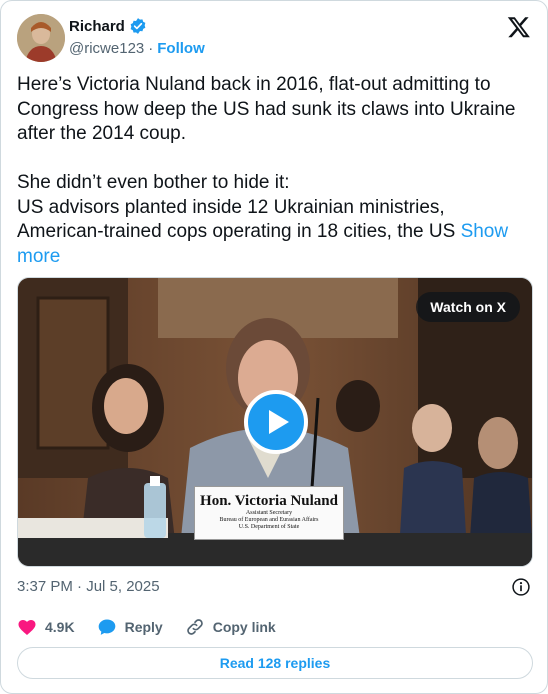 This screenshot has height=694, width=548. Describe the element at coordinates (194, 627) in the screenshot. I see `link-icon` at that location.